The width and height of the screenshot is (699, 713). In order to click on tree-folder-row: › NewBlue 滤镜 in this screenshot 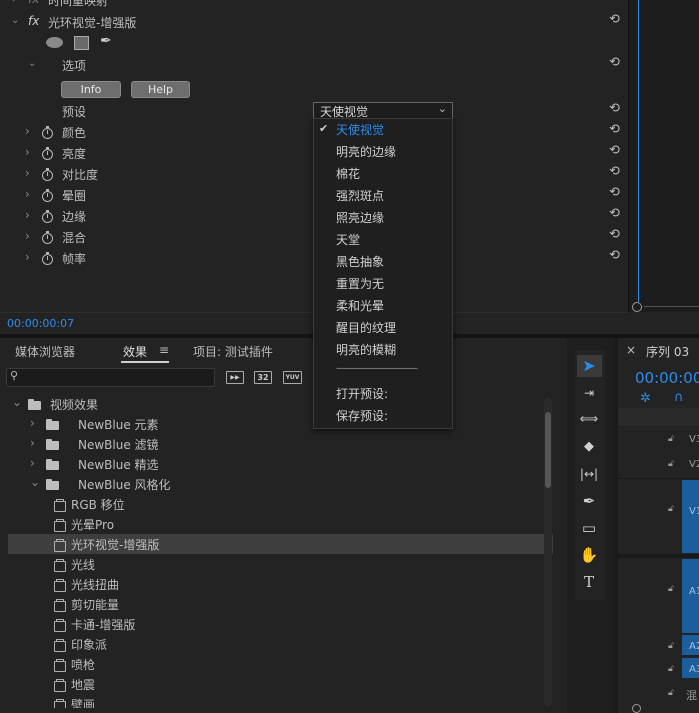, I will do `click(280, 444)`.